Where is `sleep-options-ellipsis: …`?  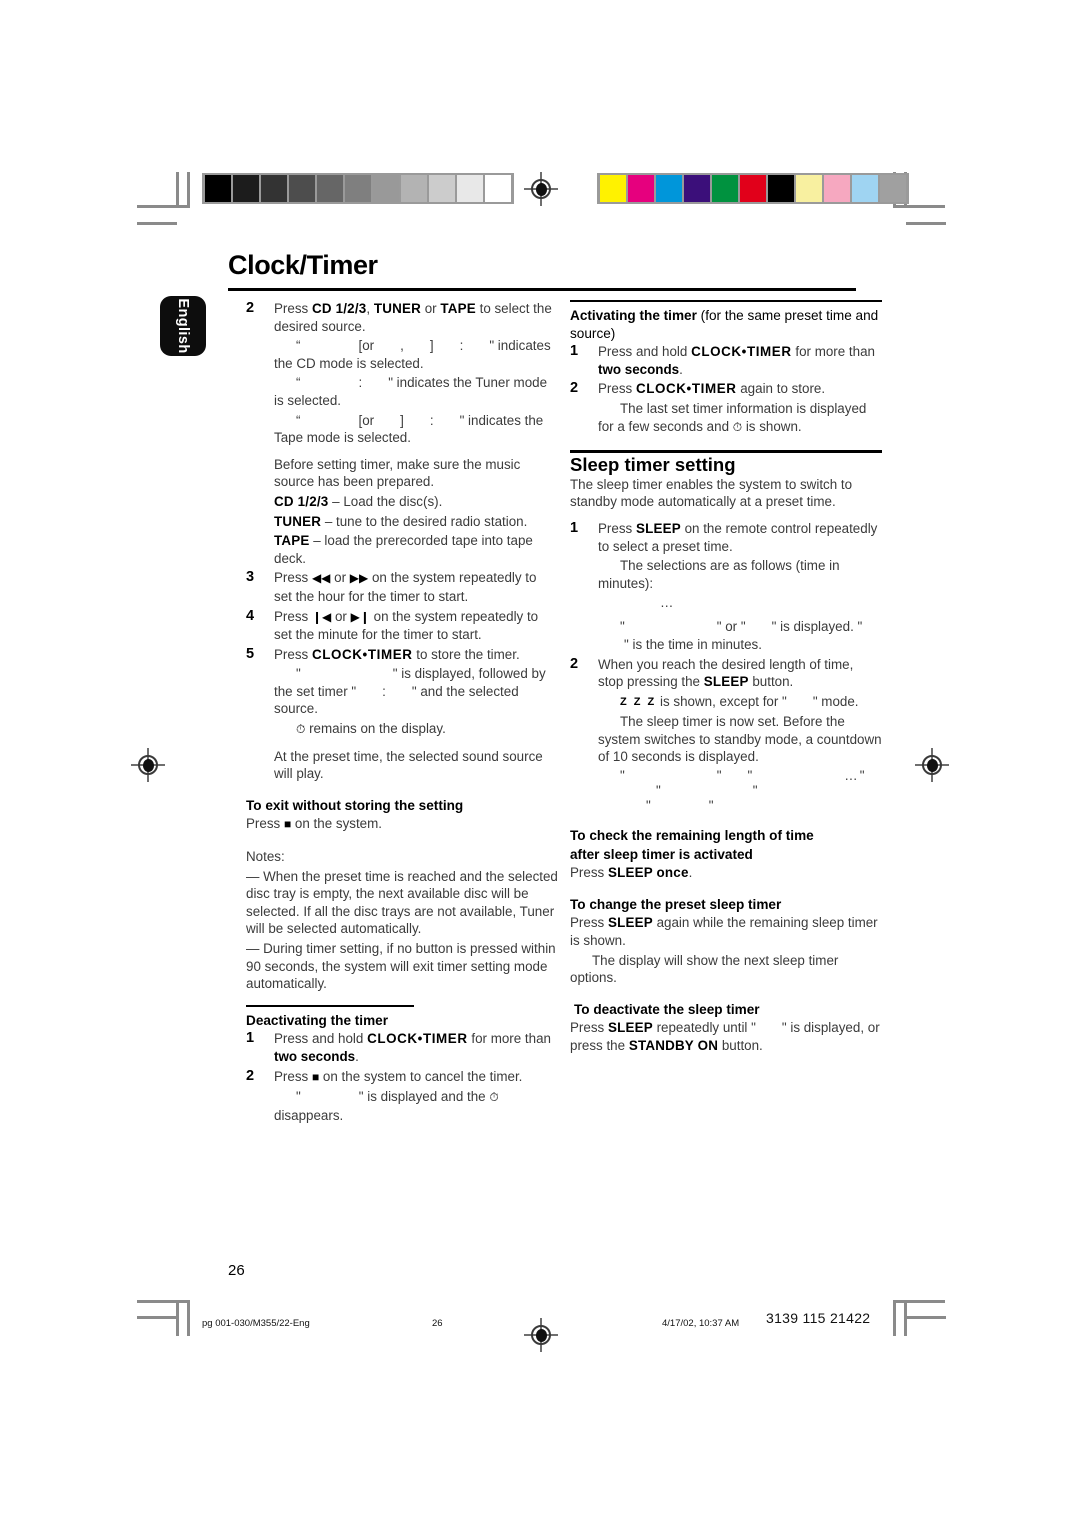 sleep-options-ellipsis: … is located at coordinates (668, 603).